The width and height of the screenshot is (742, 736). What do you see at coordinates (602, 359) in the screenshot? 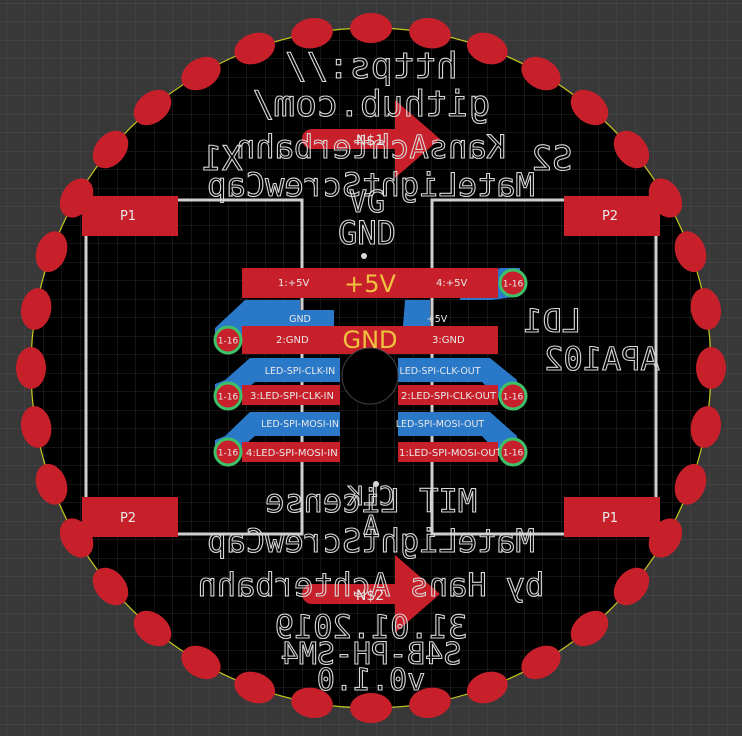
I see `silk-part-apa102: APA102` at bounding box center [602, 359].